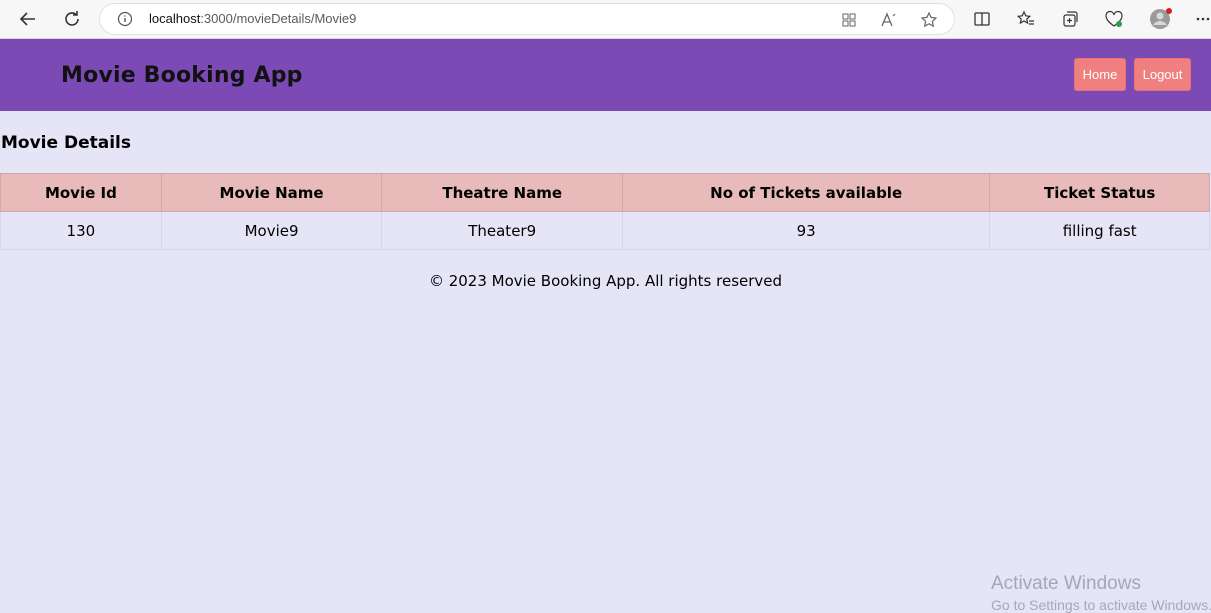  I want to click on table-row: 130 Movie9 Theater9 93 filling fast, so click(605, 230).